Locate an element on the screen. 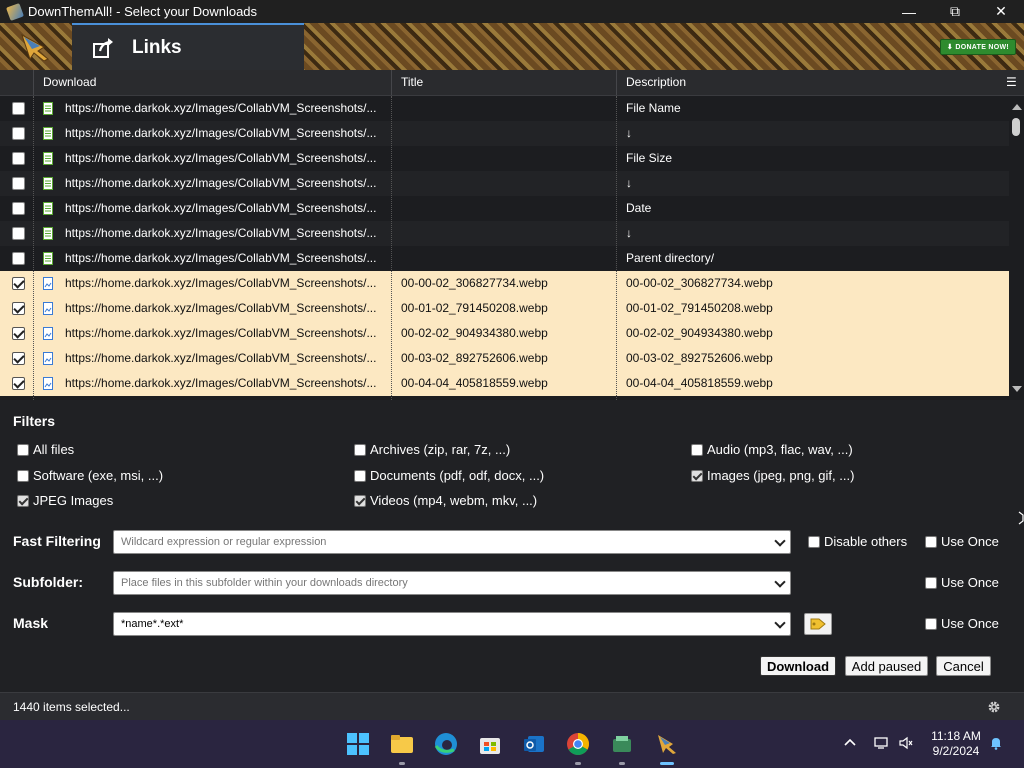 This screenshot has height=768, width=1024. downthemall-taskbar-icon is located at coordinates (667, 744).